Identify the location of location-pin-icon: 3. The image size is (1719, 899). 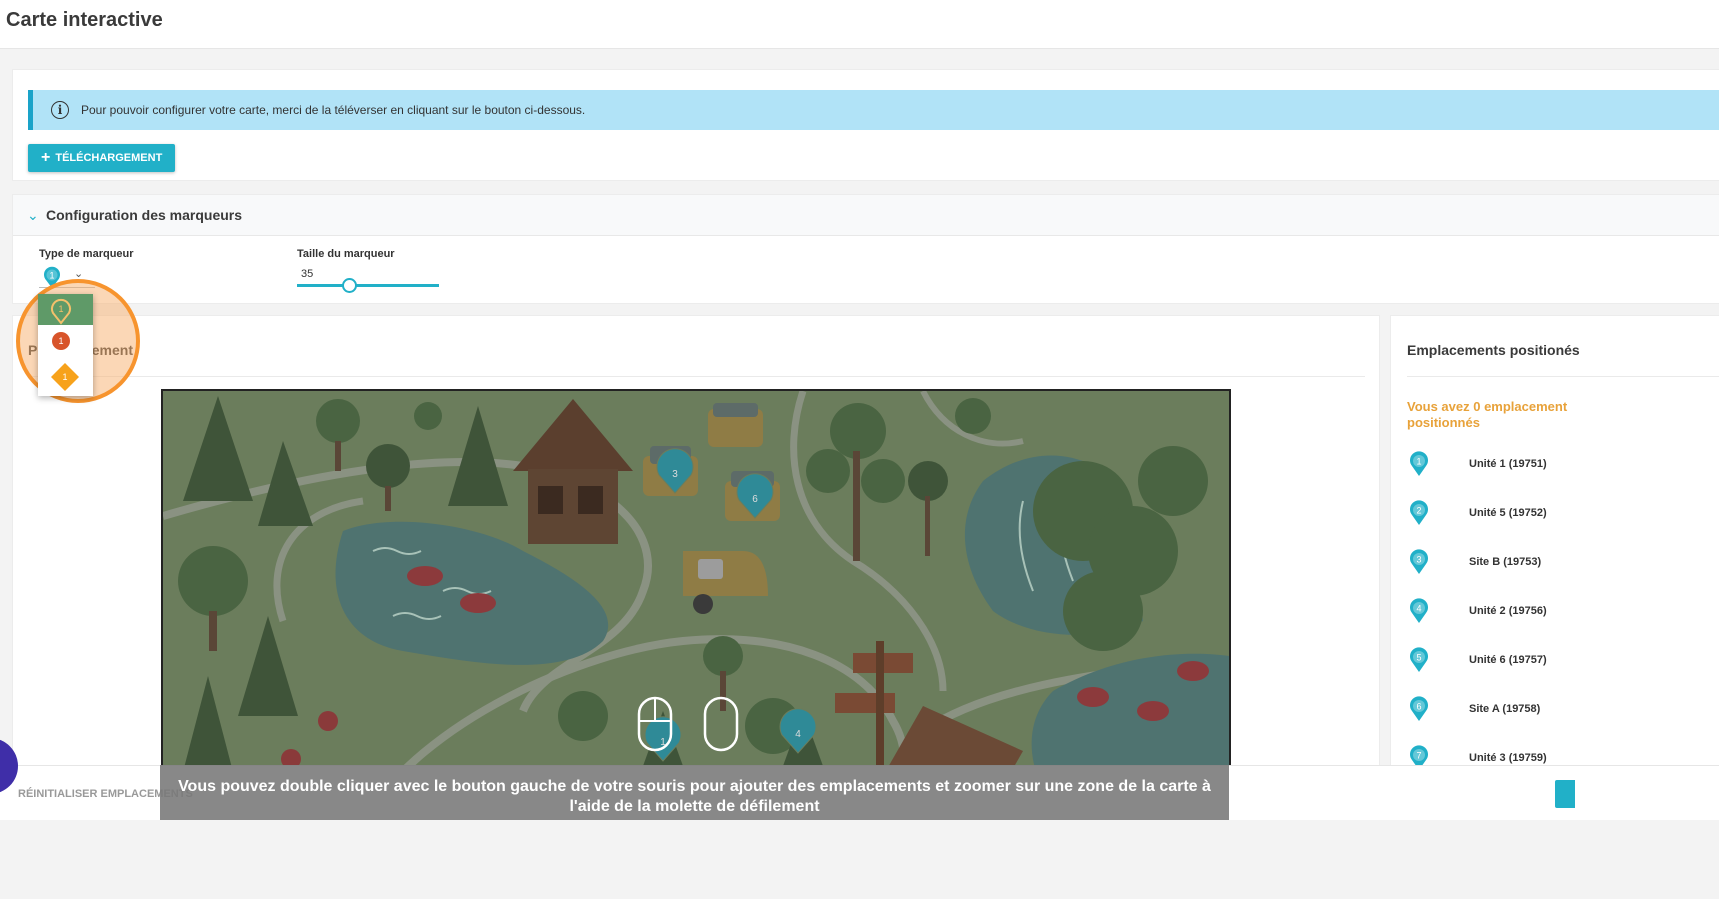
(1419, 561).